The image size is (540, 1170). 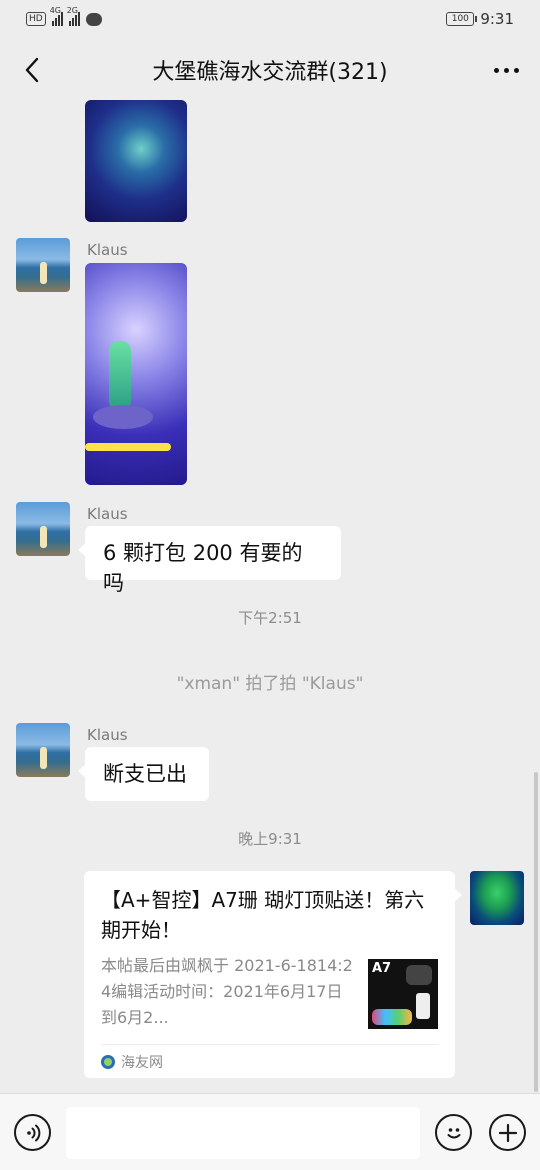 I want to click on back-icon, so click(x=32, y=70).